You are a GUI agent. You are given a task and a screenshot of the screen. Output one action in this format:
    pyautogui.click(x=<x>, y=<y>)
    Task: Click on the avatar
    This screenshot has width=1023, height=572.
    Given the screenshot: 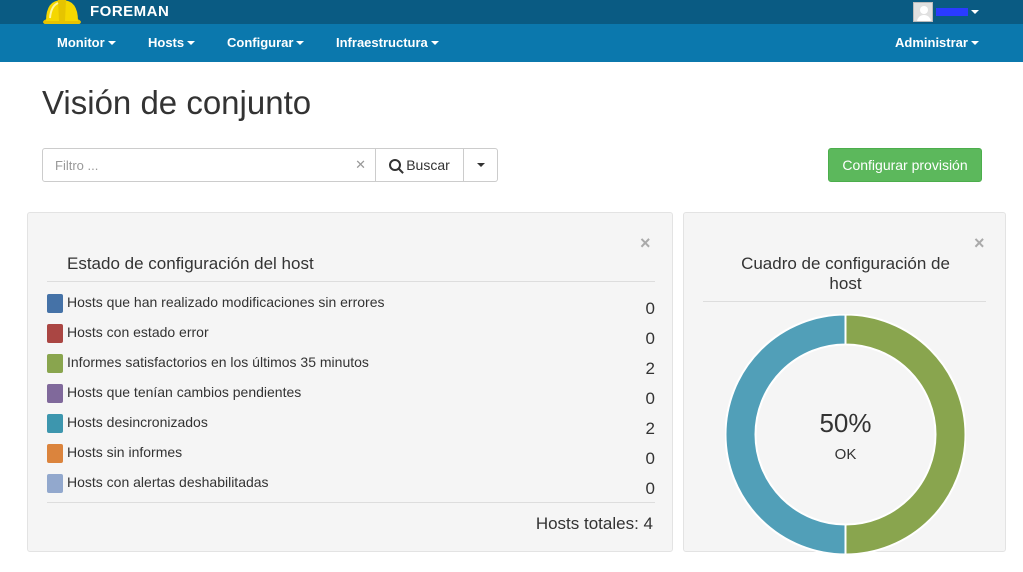 What is the action you would take?
    pyautogui.click(x=923, y=11)
    